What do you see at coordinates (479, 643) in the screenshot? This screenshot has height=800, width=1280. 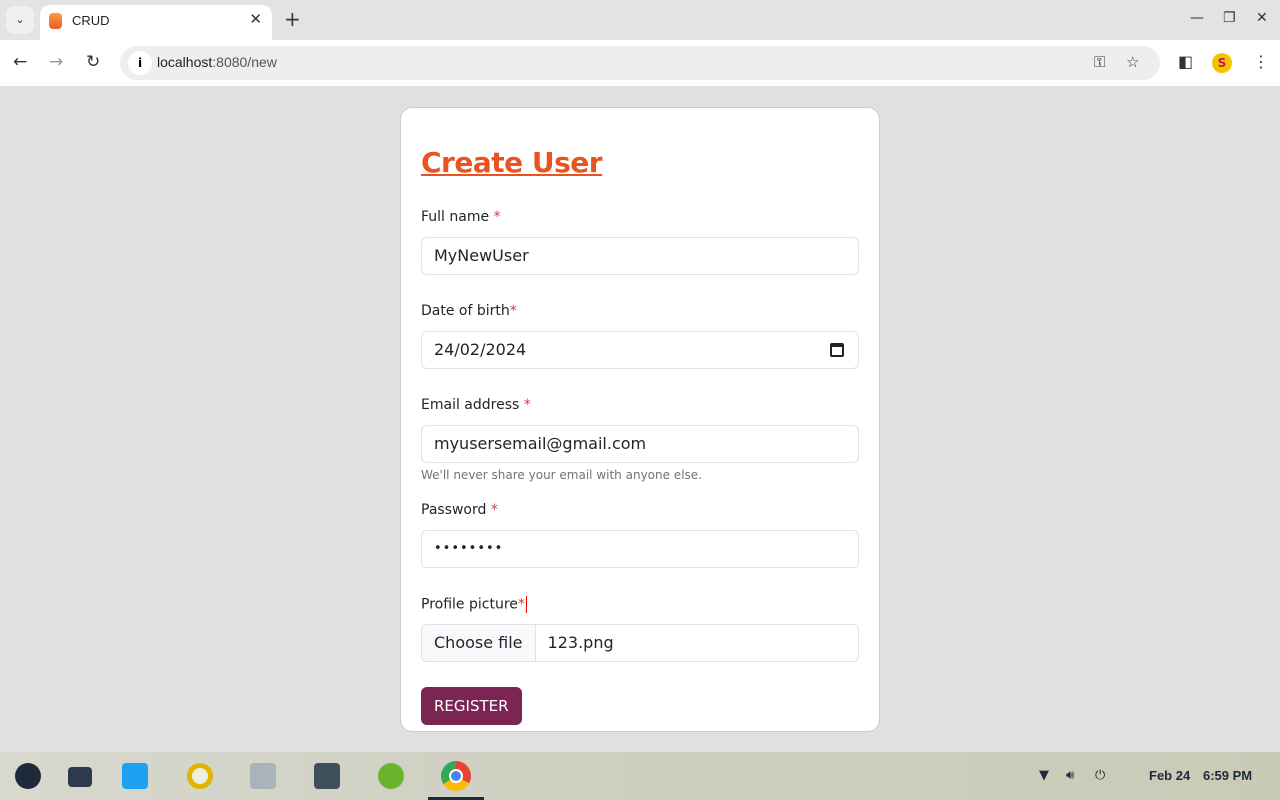 I see `choose-file-button: Choose file` at bounding box center [479, 643].